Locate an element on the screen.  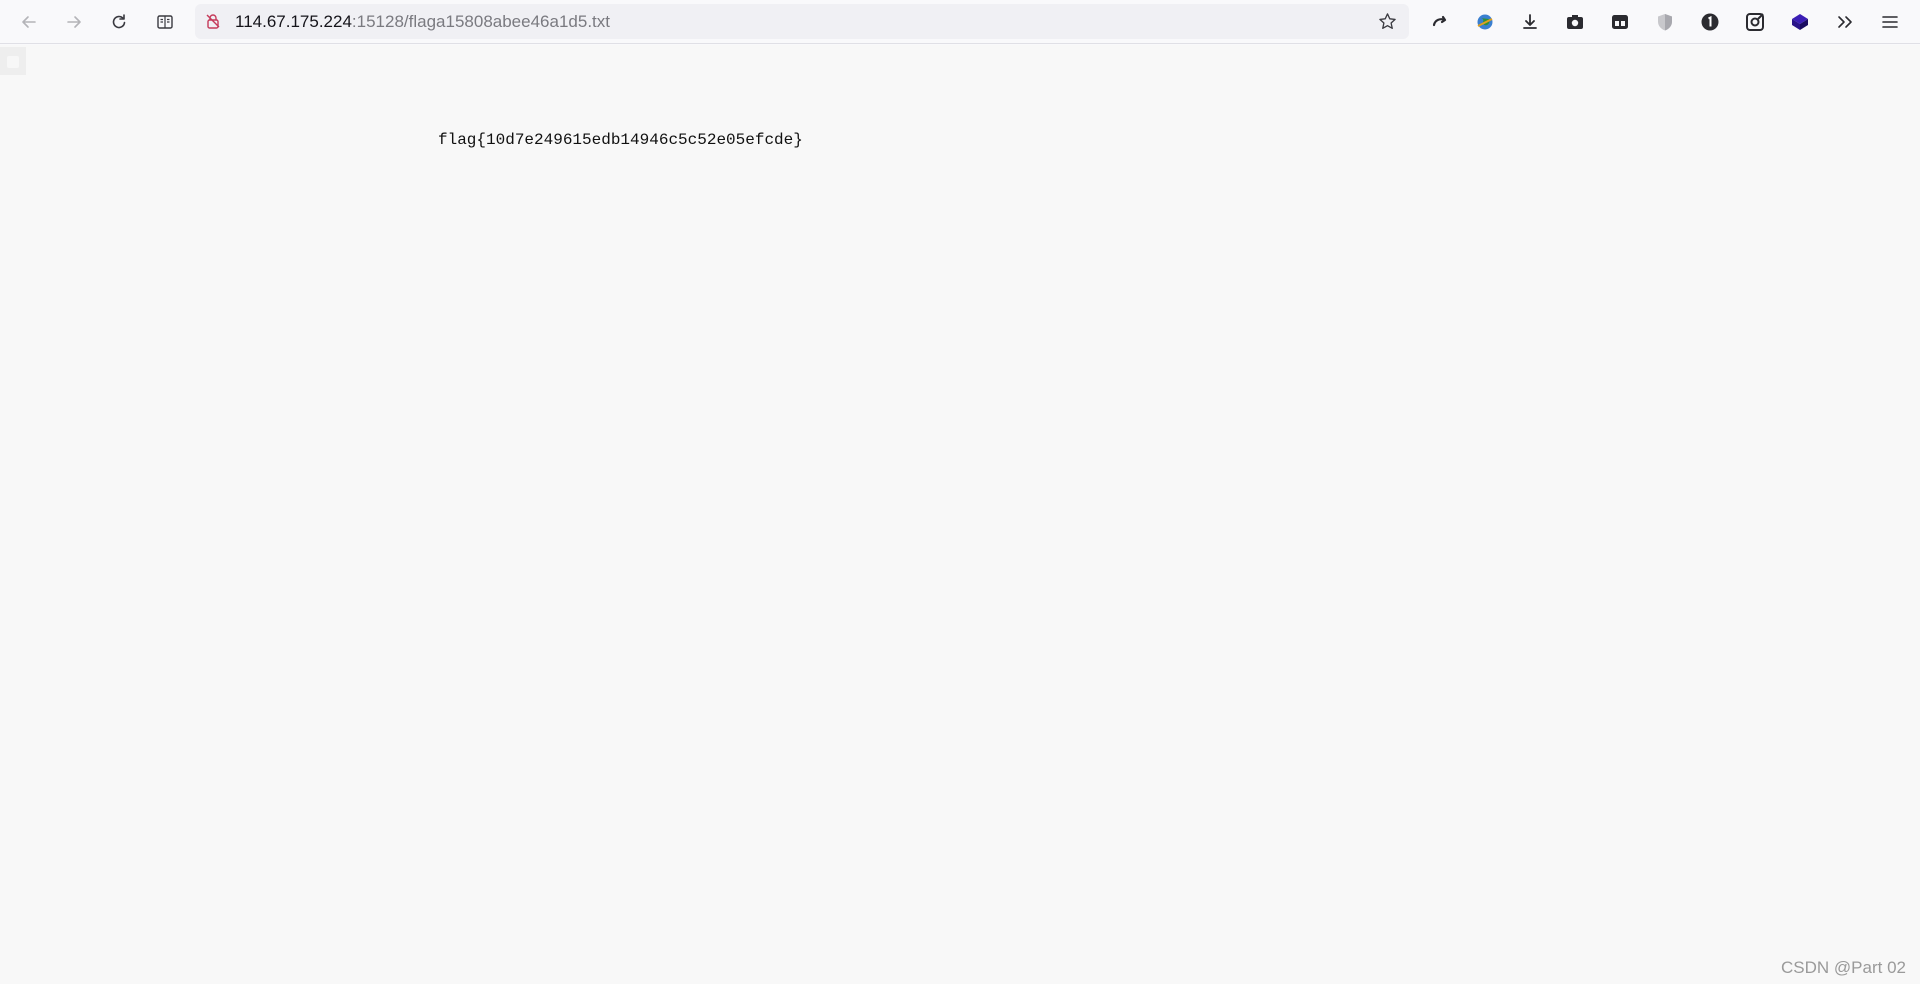
overflow-chevron-icon is located at coordinates (1845, 22).